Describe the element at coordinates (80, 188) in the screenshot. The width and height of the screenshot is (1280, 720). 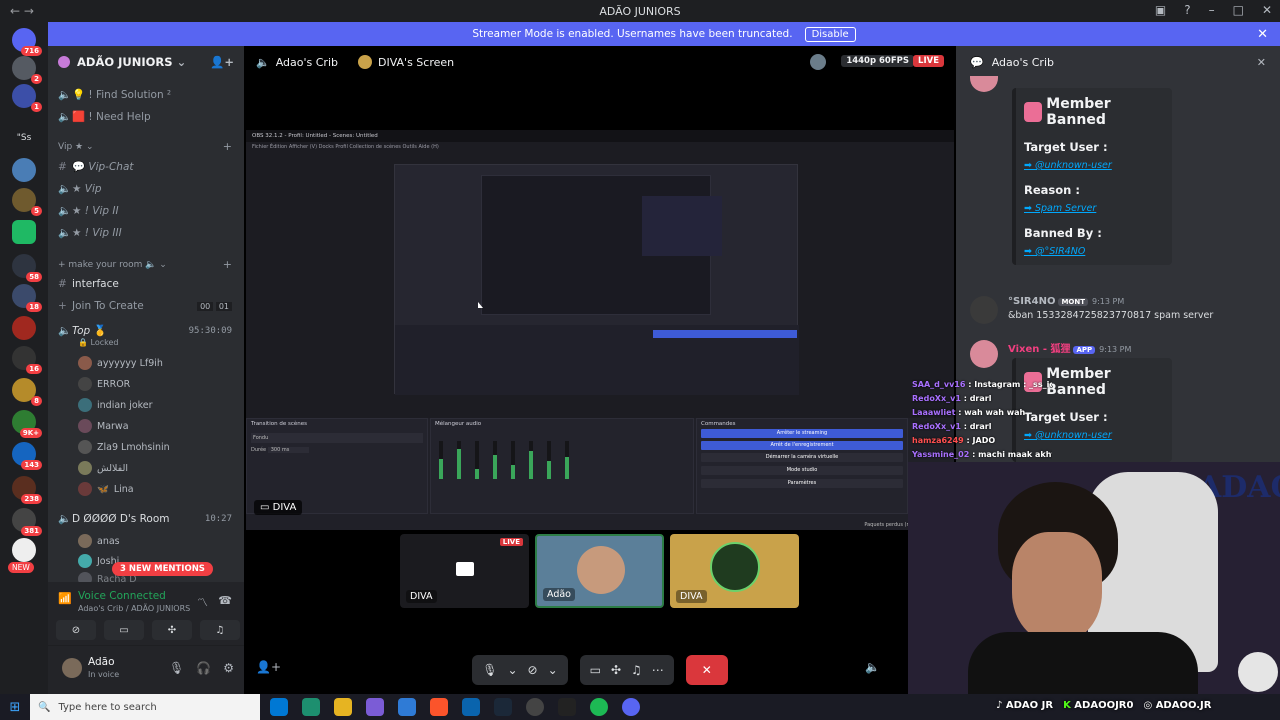
I see `channel-vip: 🔈★ Vip` at that location.